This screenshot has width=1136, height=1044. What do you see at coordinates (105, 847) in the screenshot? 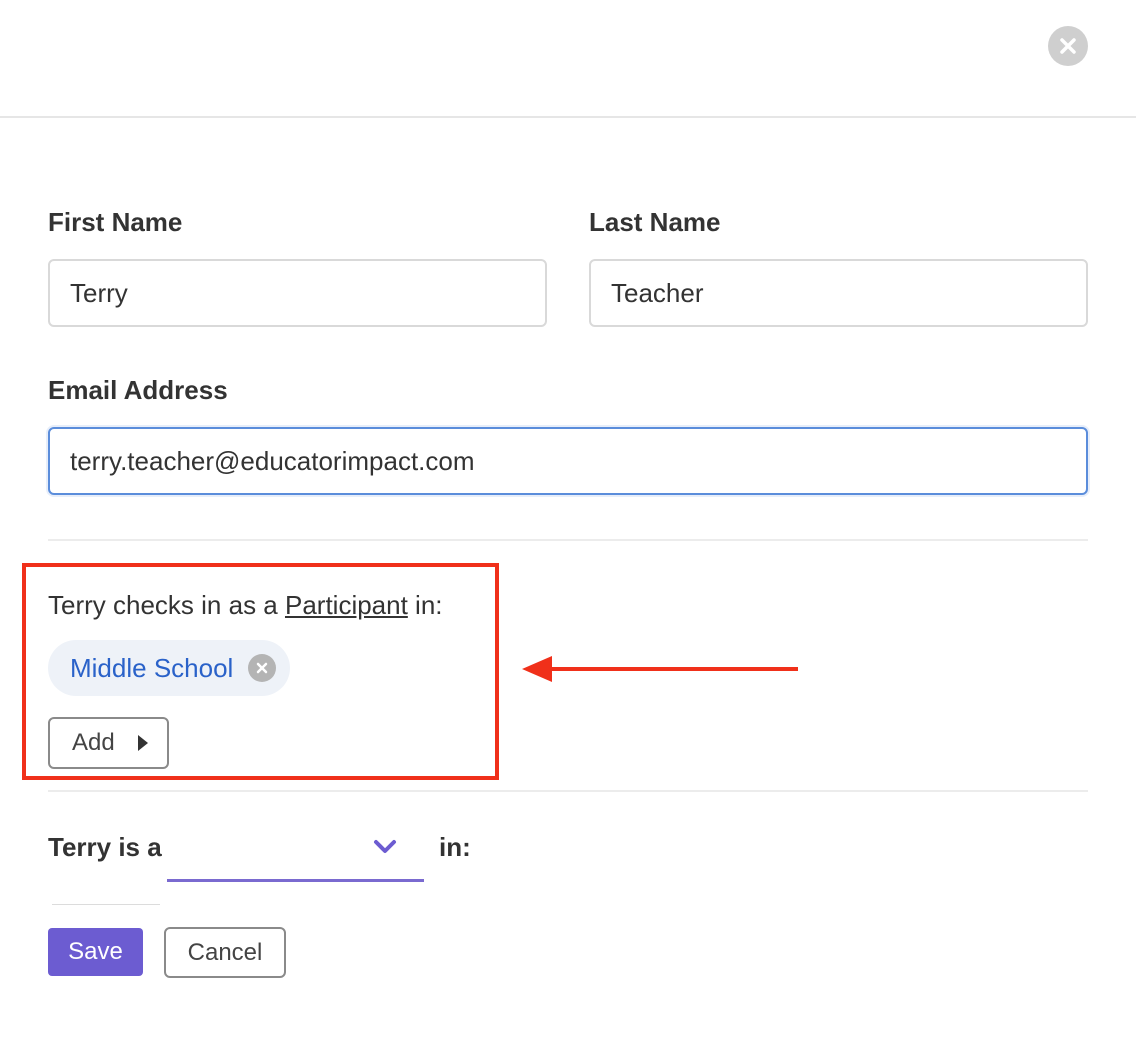
I see `role-prefix: Terry is a` at bounding box center [105, 847].